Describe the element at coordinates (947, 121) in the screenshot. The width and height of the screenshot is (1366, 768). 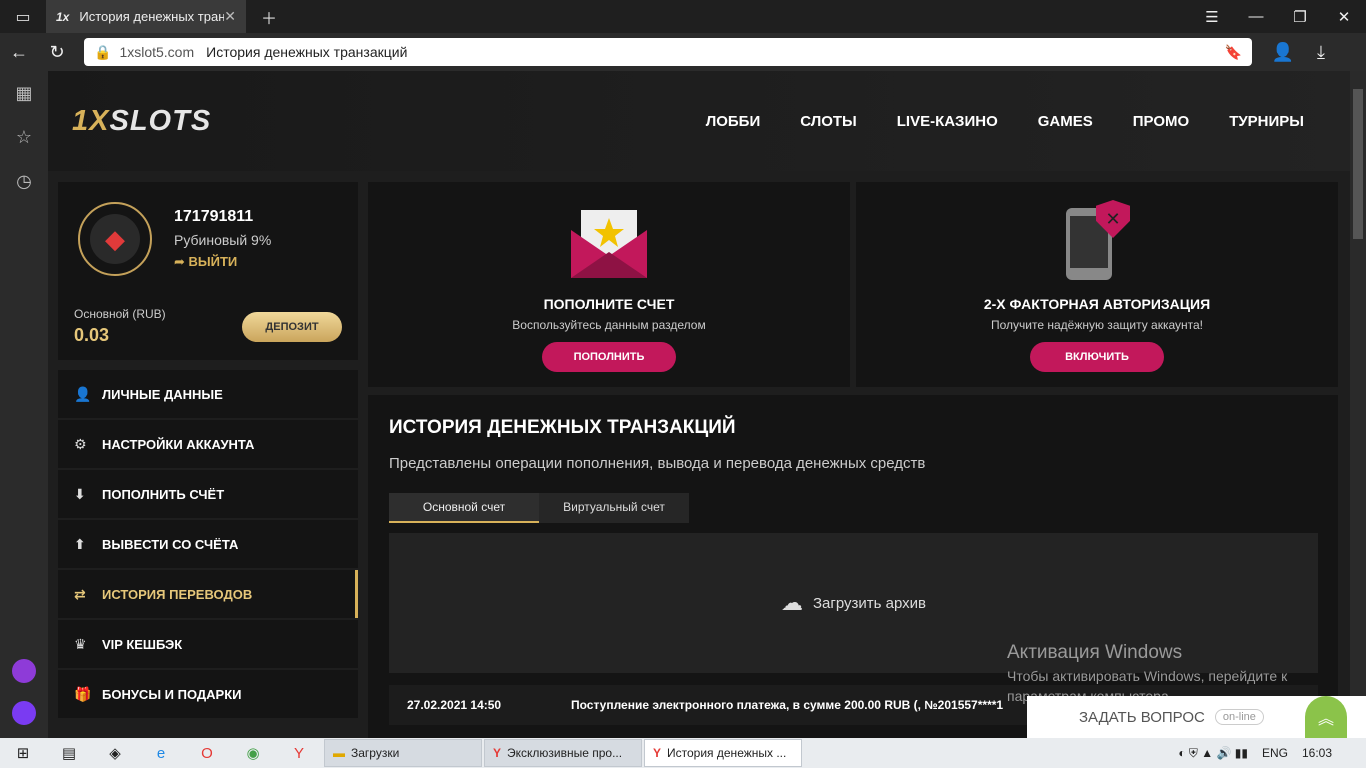
I see `nav-live-casino: LIVE-КАЗИНО` at that location.